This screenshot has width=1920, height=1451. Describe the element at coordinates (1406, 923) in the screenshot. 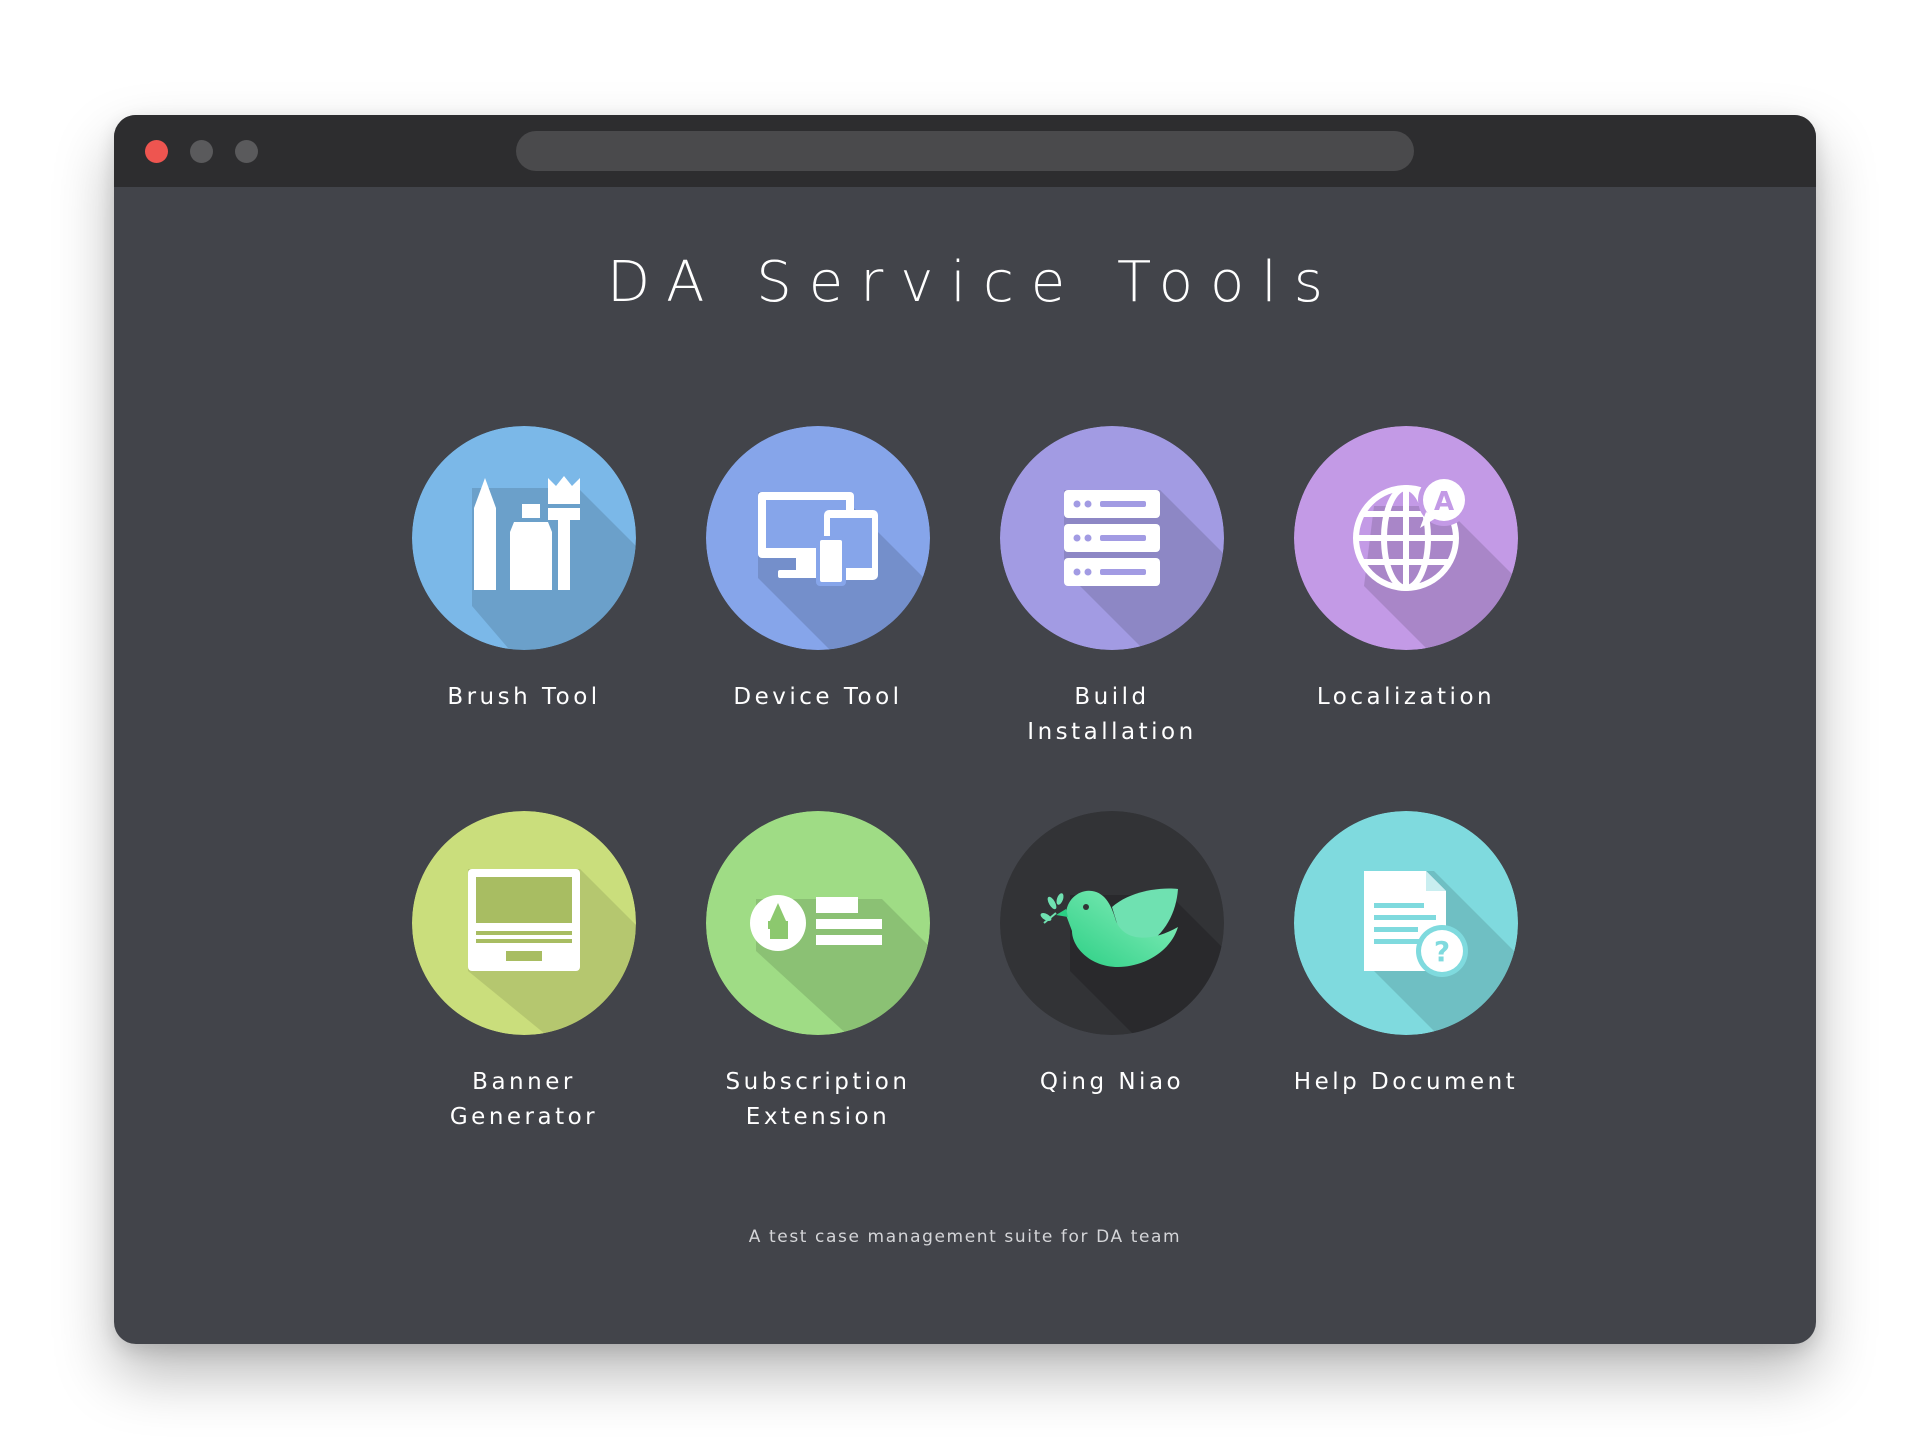

I see `help-document-icon: ?` at that location.